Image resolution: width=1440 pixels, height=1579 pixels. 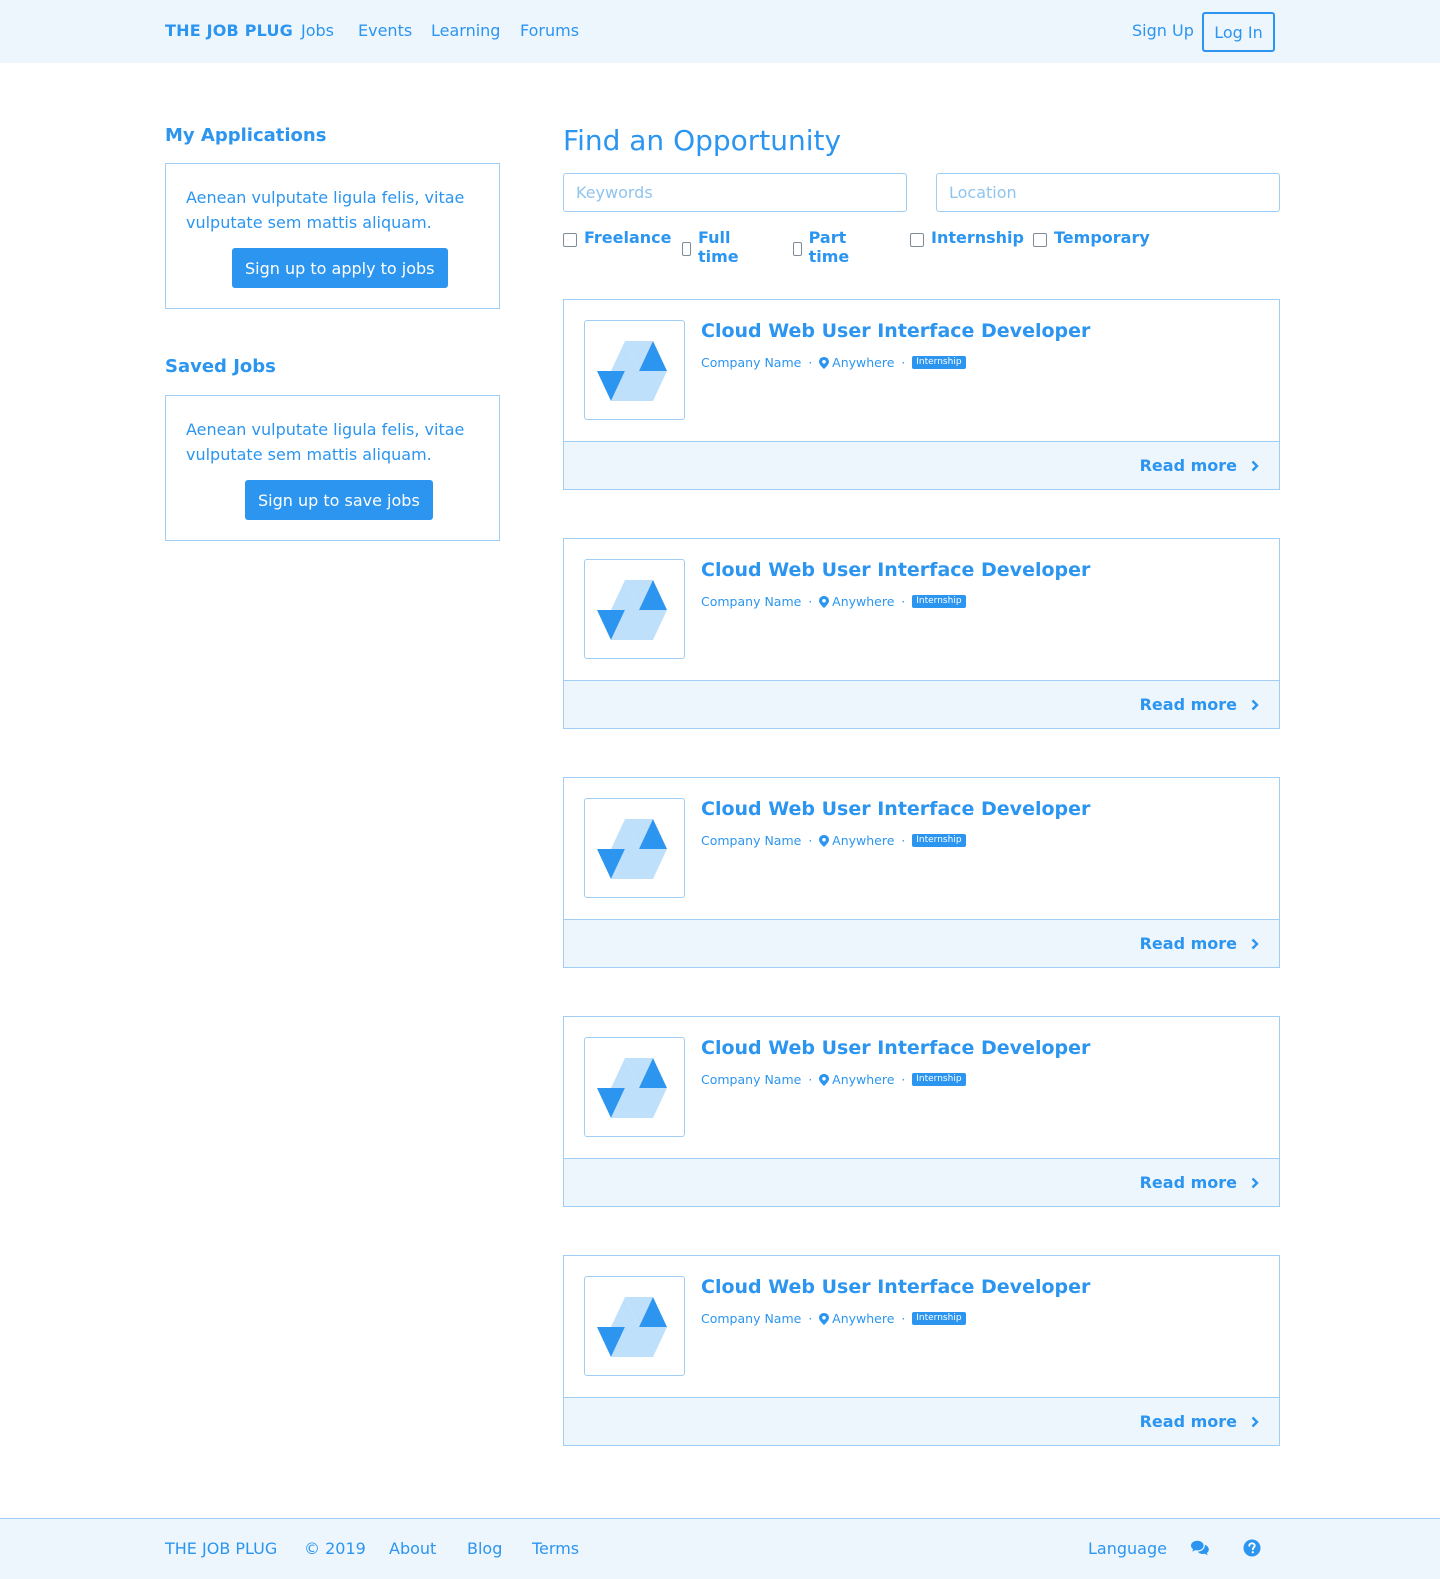 I want to click on language-selector: Language, so click(x=1127, y=1548).